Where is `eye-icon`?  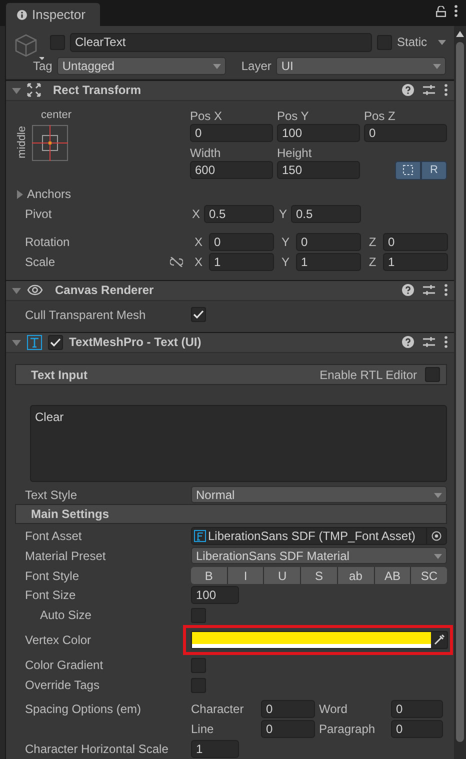 eye-icon is located at coordinates (35, 290).